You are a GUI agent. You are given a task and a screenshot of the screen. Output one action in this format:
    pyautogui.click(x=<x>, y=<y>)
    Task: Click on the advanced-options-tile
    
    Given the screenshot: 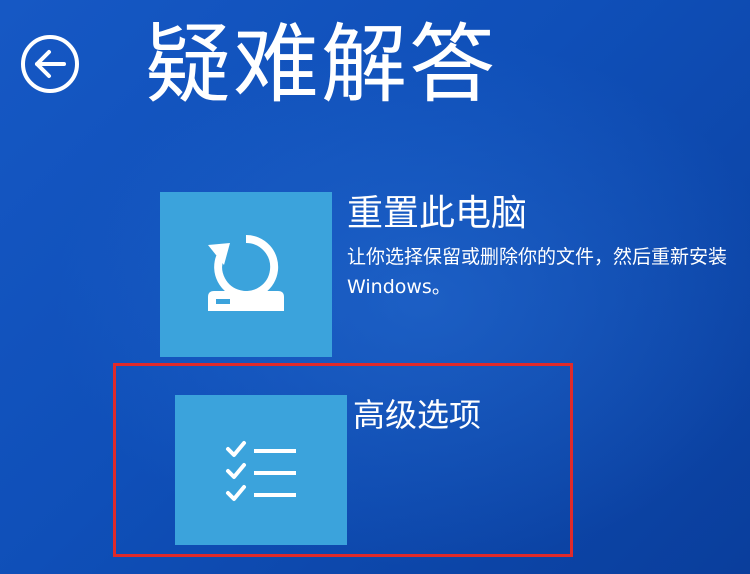 What is the action you would take?
    pyautogui.click(x=261, y=470)
    